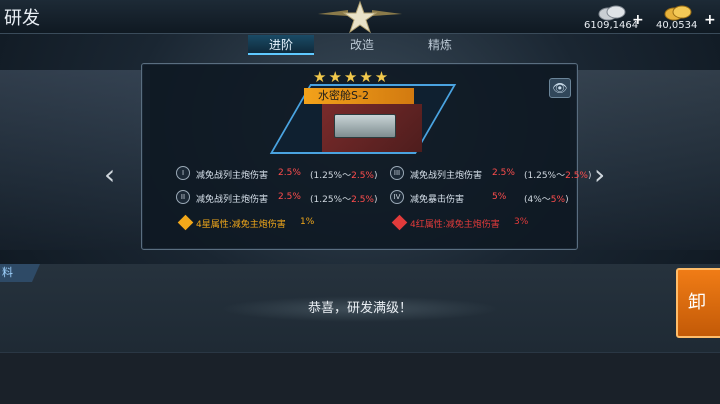  Describe the element at coordinates (537, 200) in the screenshot. I see `range-low: (4%～` at that location.